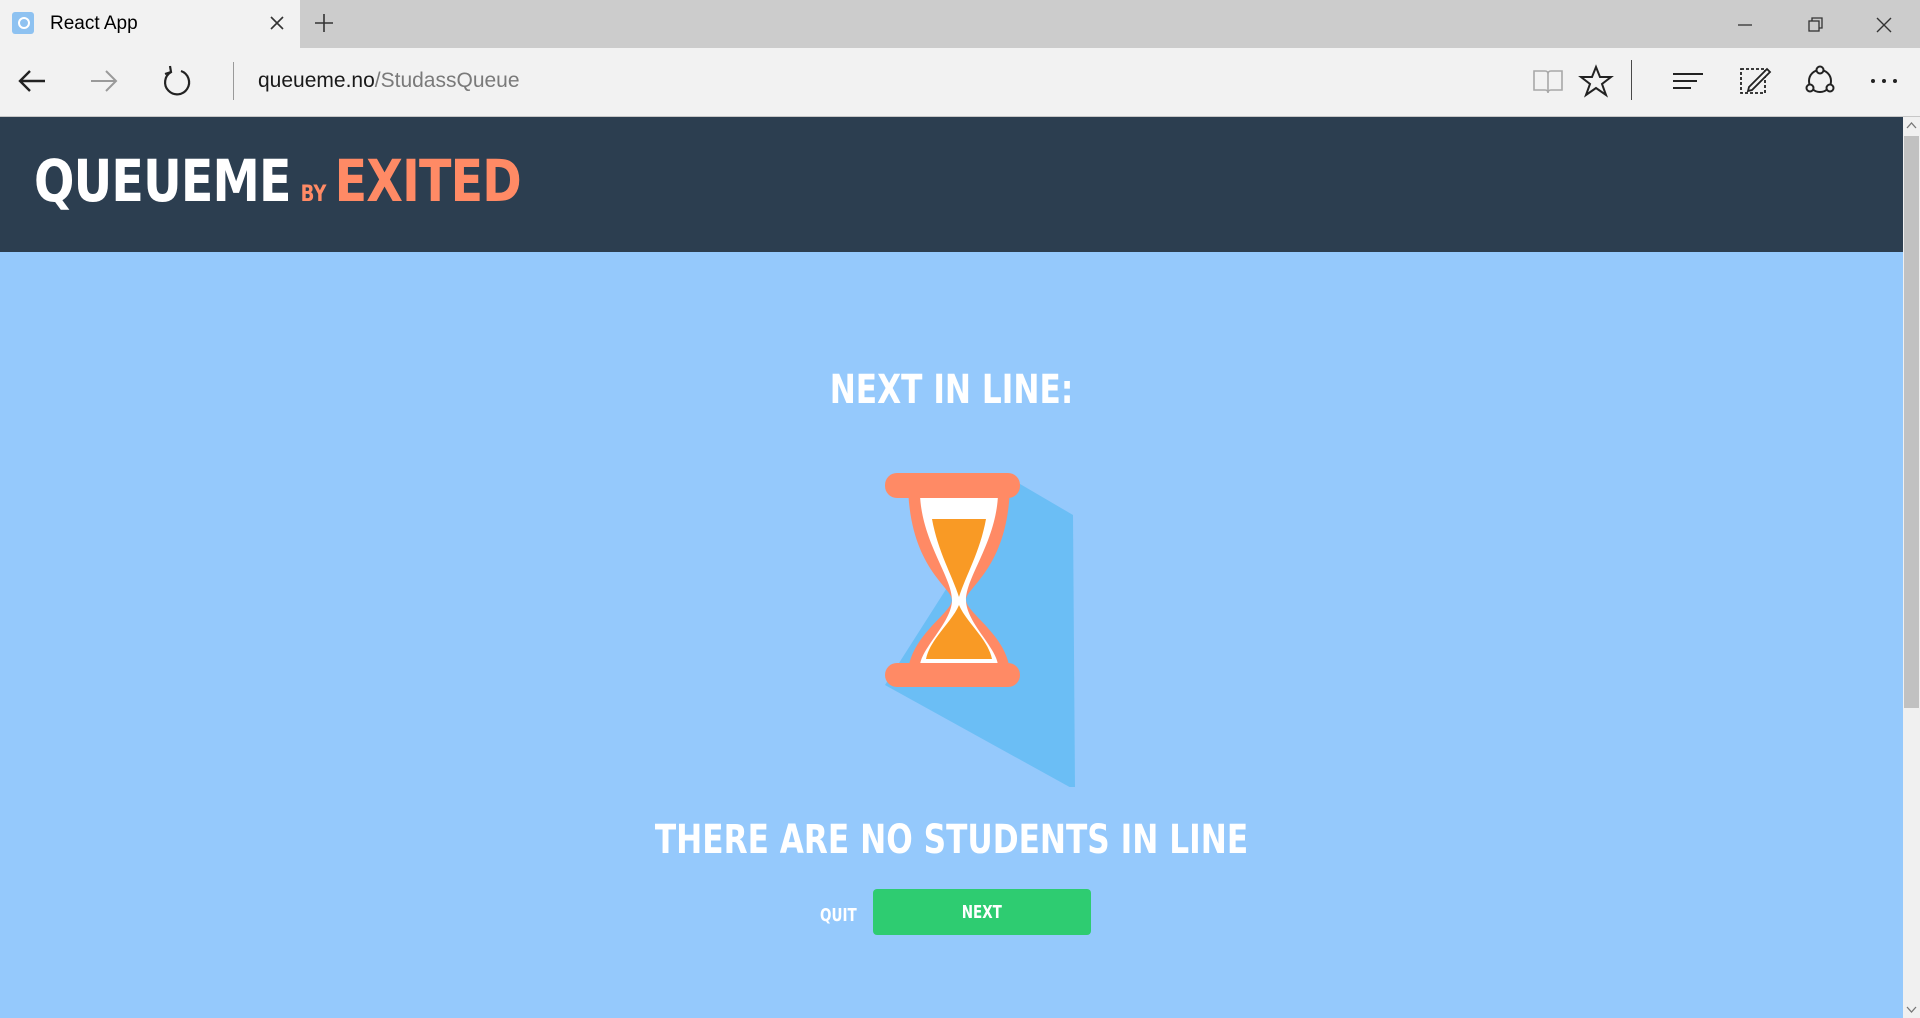 The image size is (1920, 1018). Describe the element at coordinates (1911, 1009) in the screenshot. I see `scroll-down-arrow-icon` at that location.